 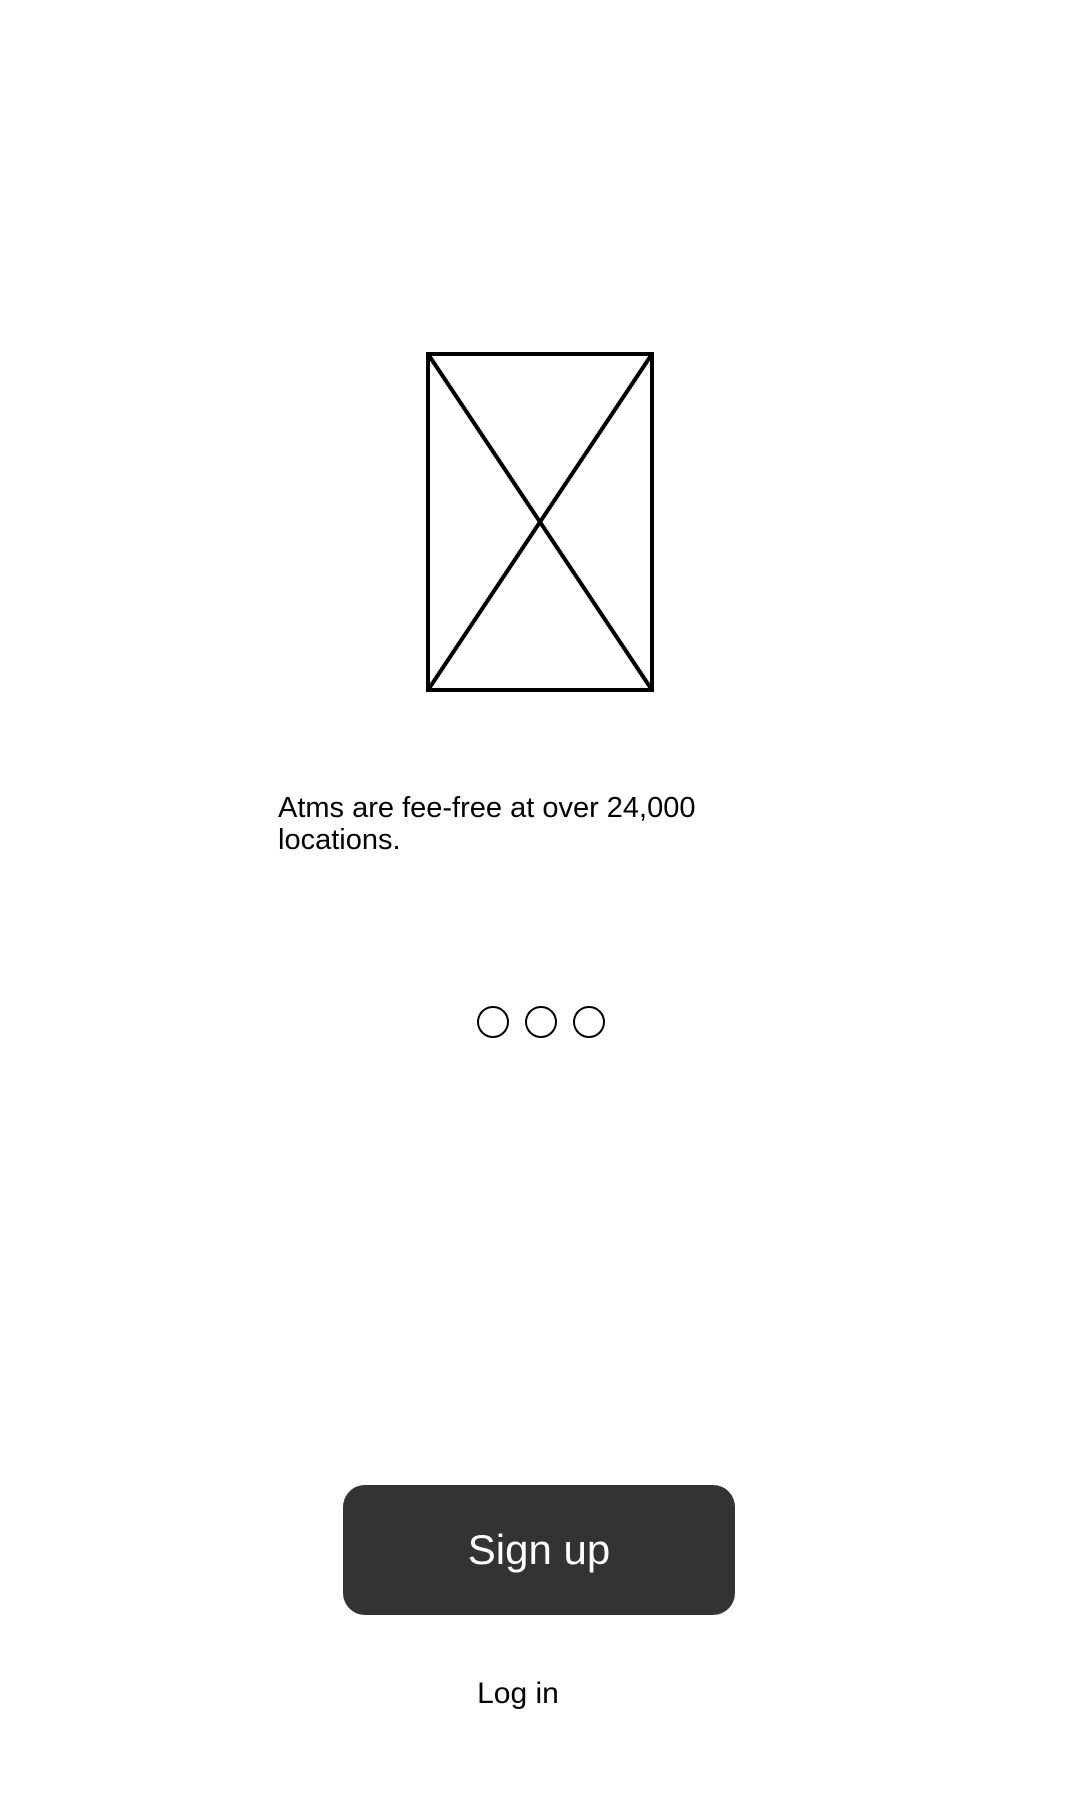 I want to click on image-placeholder-icon, so click(x=540, y=522).